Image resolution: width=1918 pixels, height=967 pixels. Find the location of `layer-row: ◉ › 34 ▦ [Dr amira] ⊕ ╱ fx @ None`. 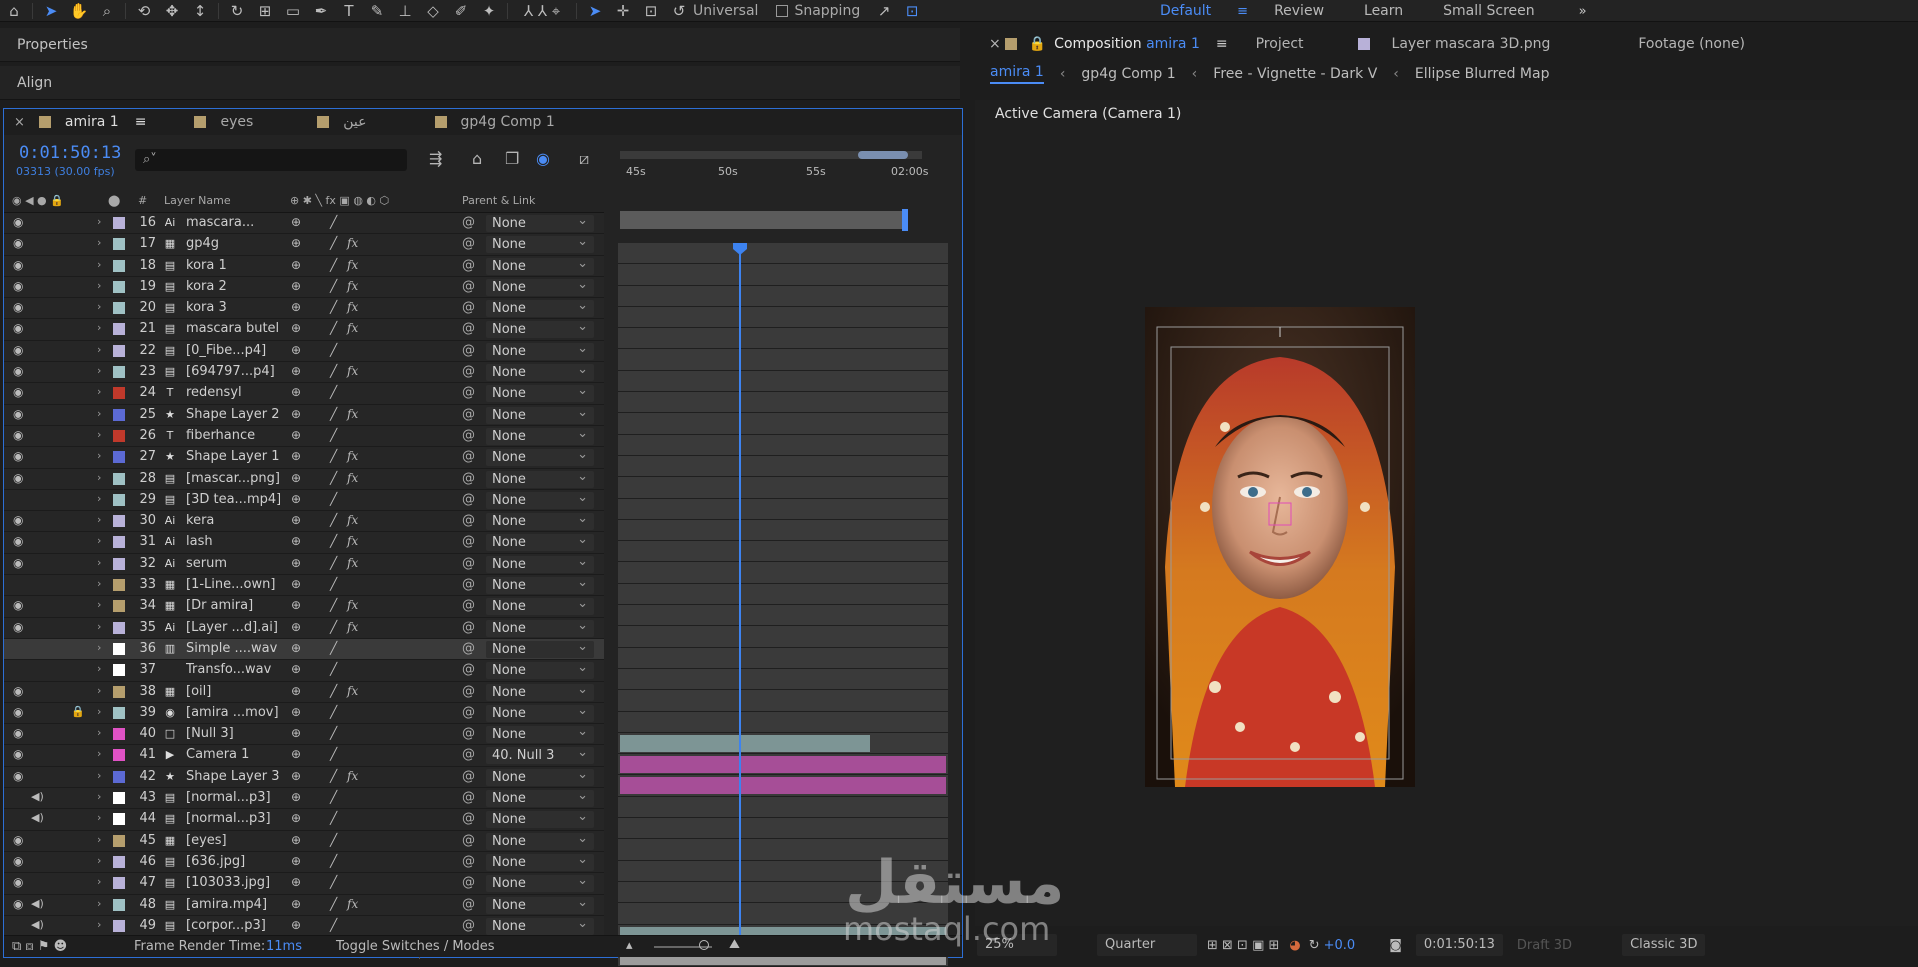

layer-row: ◉ › 34 ▦ [Dr amira] ⊕ ╱ fx @ None is located at coordinates (304, 606).